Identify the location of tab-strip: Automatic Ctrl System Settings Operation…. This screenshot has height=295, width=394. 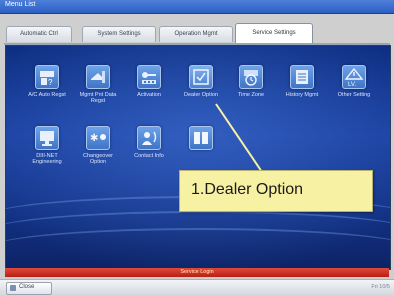
(197, 33).